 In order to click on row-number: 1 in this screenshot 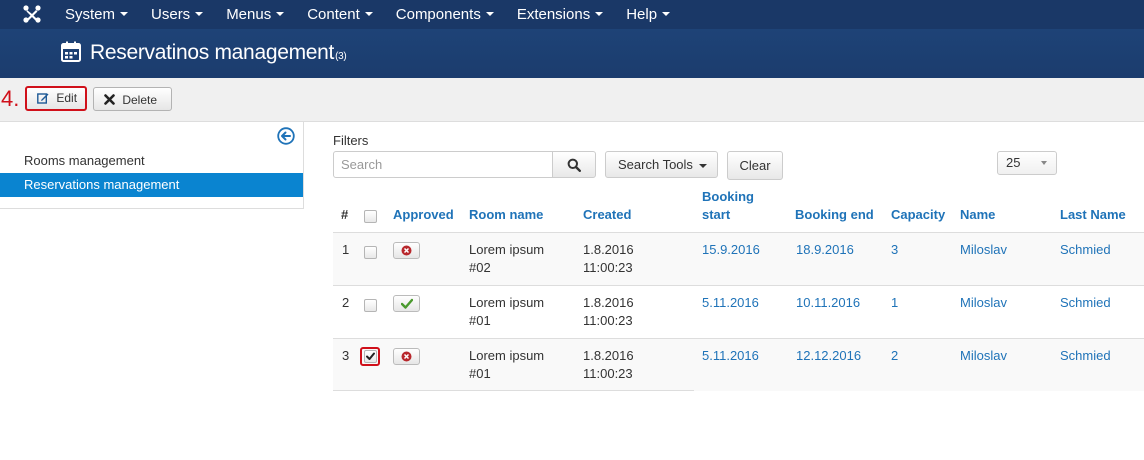, I will do `click(346, 249)`.